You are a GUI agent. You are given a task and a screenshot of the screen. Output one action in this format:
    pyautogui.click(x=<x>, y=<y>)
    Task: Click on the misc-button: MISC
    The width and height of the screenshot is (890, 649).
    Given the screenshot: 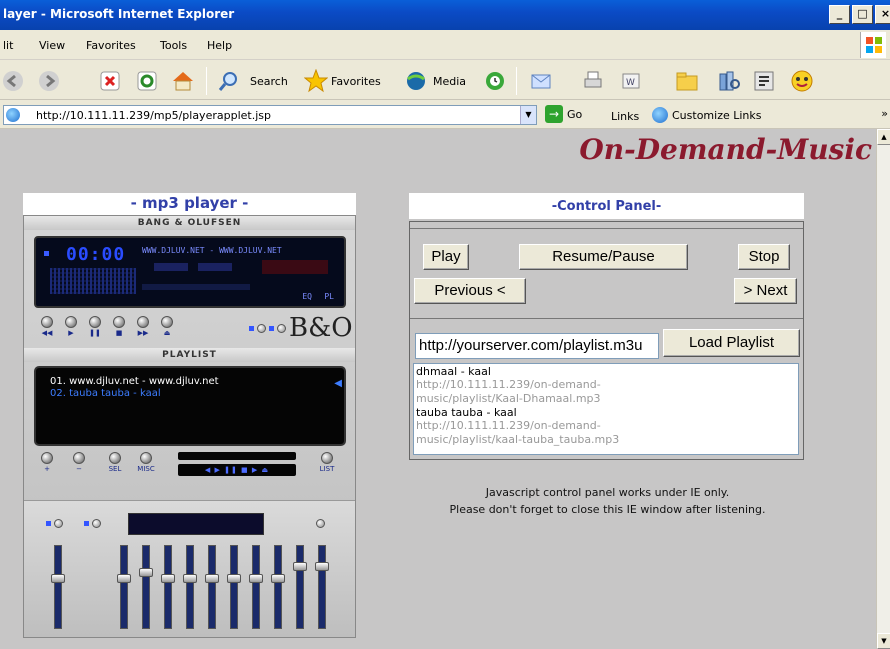 What is the action you would take?
    pyautogui.click(x=146, y=464)
    